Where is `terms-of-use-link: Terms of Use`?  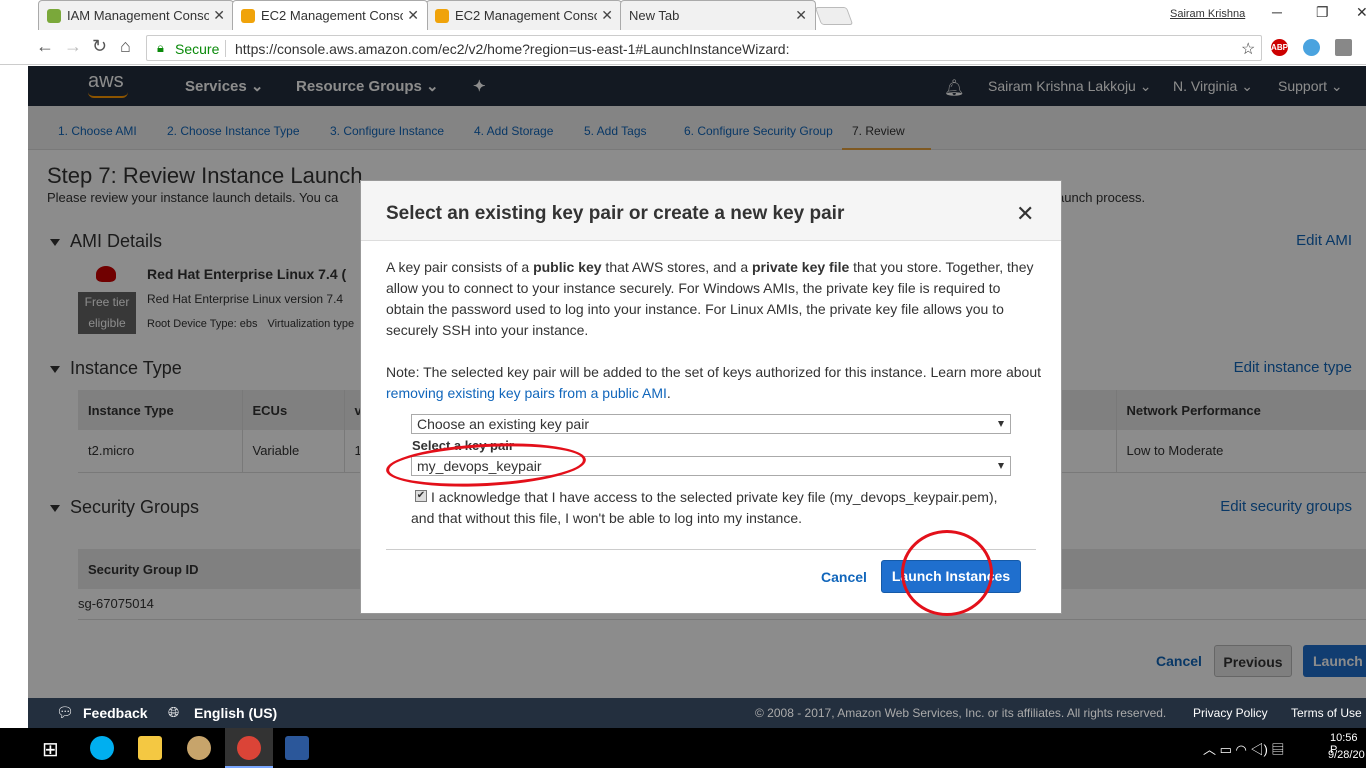
terms-of-use-link: Terms of Use is located at coordinates (1326, 713).